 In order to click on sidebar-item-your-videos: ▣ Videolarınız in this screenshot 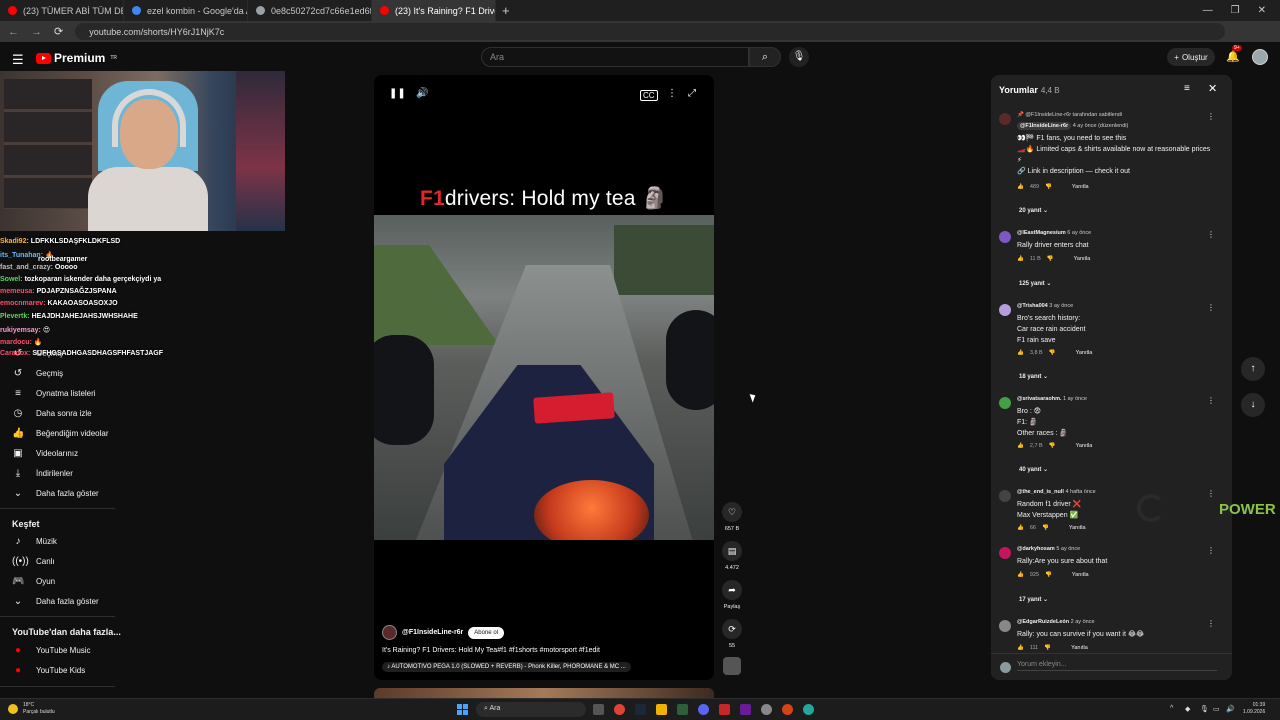, I will do `click(45, 453)`.